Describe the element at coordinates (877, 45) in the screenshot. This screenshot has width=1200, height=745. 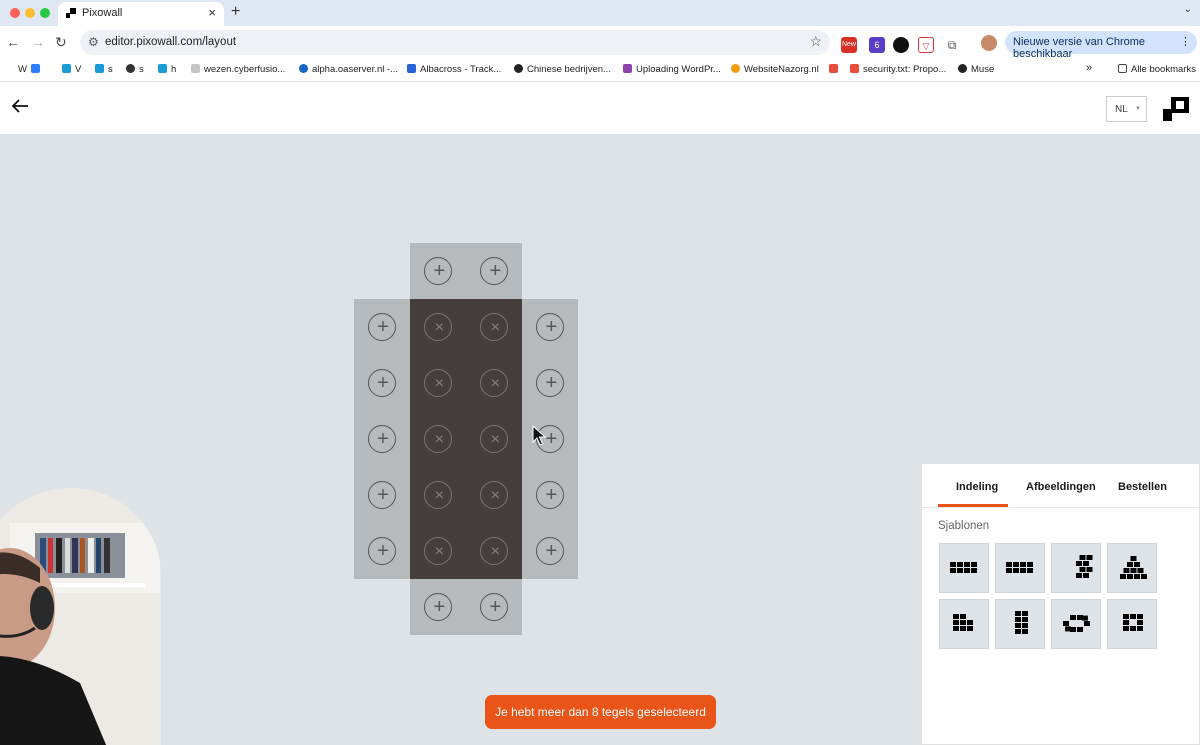
I see `extension-badge-icon: 6` at that location.